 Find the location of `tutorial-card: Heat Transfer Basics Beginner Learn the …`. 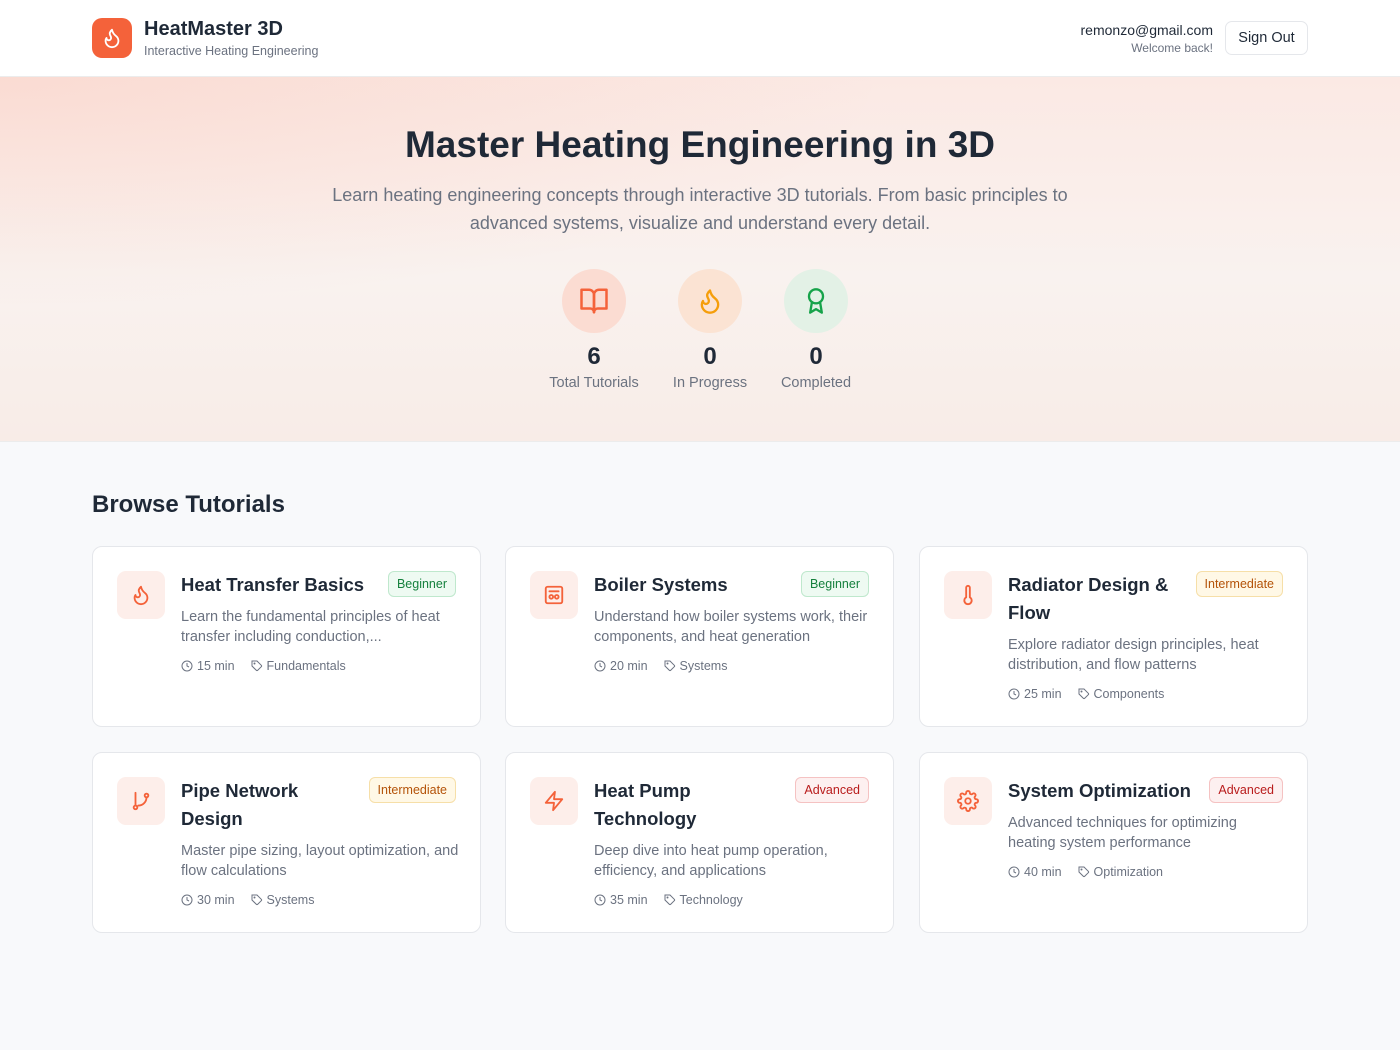

tutorial-card: Heat Transfer Basics Beginner Learn the … is located at coordinates (286, 636).